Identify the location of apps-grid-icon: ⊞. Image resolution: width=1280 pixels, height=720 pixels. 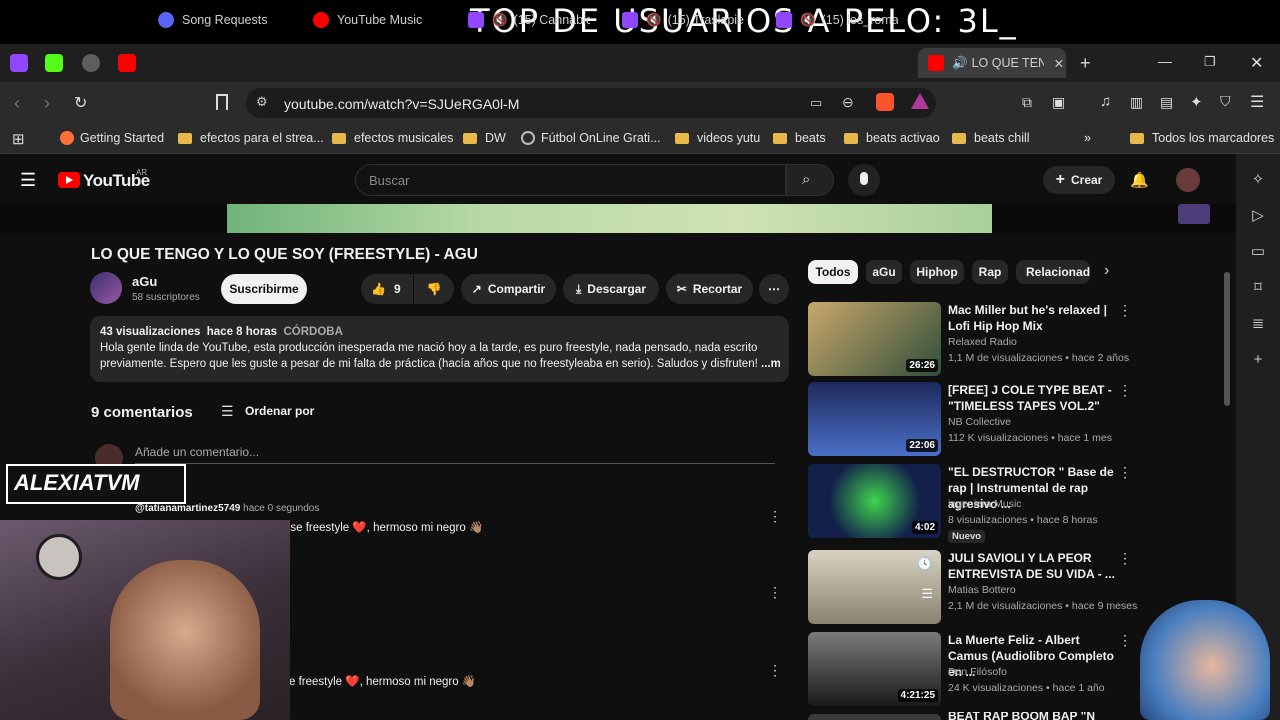
(18, 139).